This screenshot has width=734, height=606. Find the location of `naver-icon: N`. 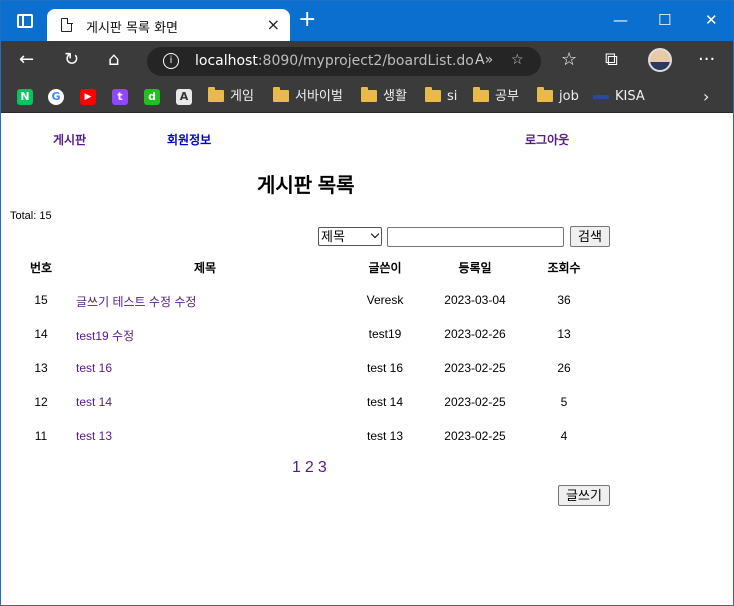

naver-icon: N is located at coordinates (25, 96).